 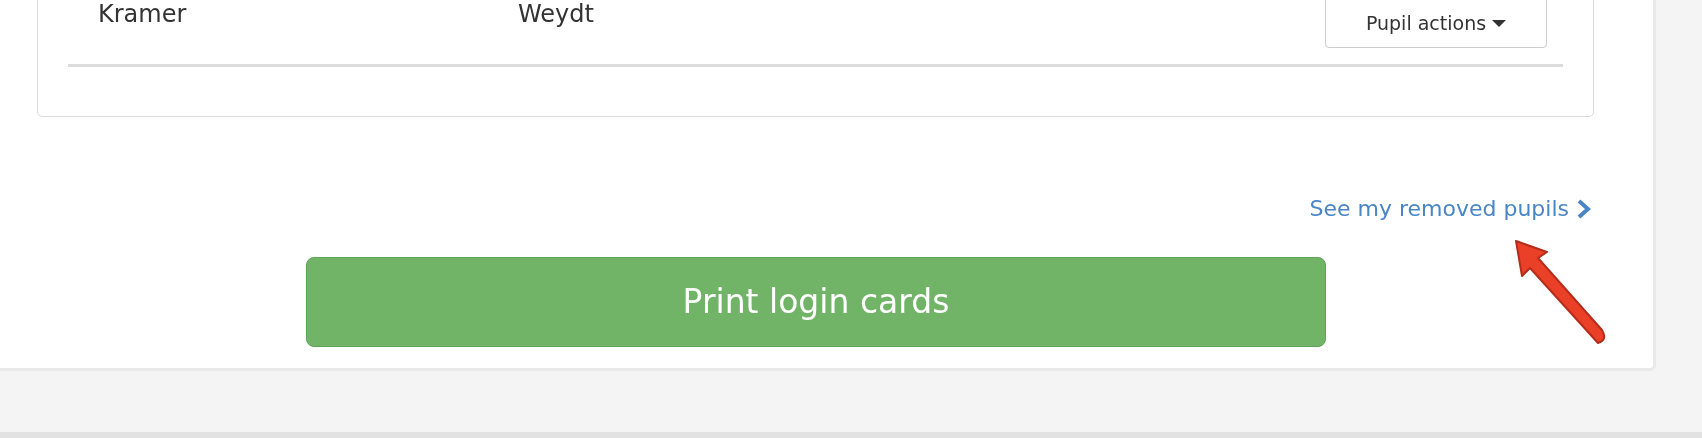 What do you see at coordinates (556, 15) in the screenshot?
I see `last-name-cell-text: Weydt` at bounding box center [556, 15].